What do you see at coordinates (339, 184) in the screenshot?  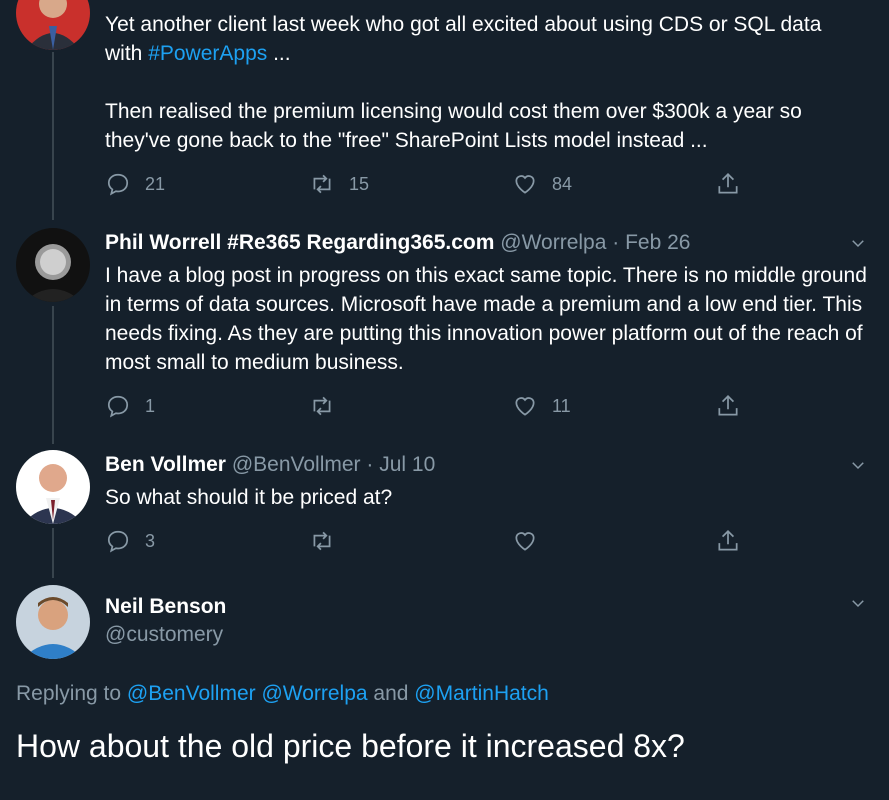 I see `retweet-button: 15` at bounding box center [339, 184].